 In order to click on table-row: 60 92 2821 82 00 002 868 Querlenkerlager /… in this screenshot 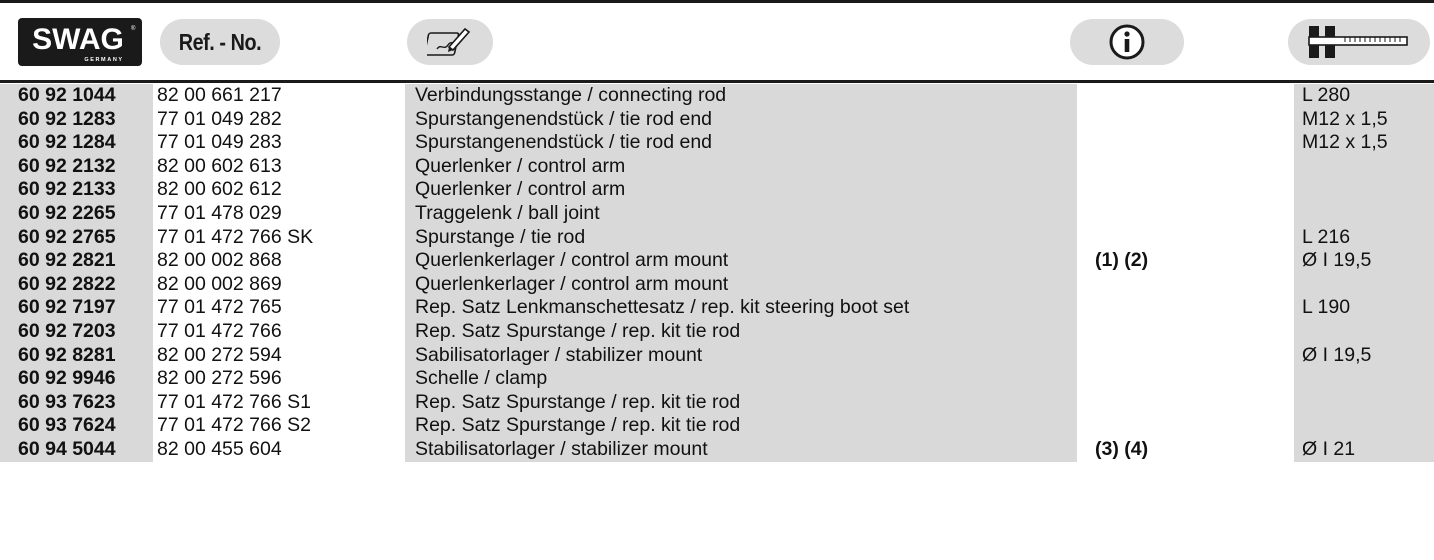, I will do `click(717, 261)`.